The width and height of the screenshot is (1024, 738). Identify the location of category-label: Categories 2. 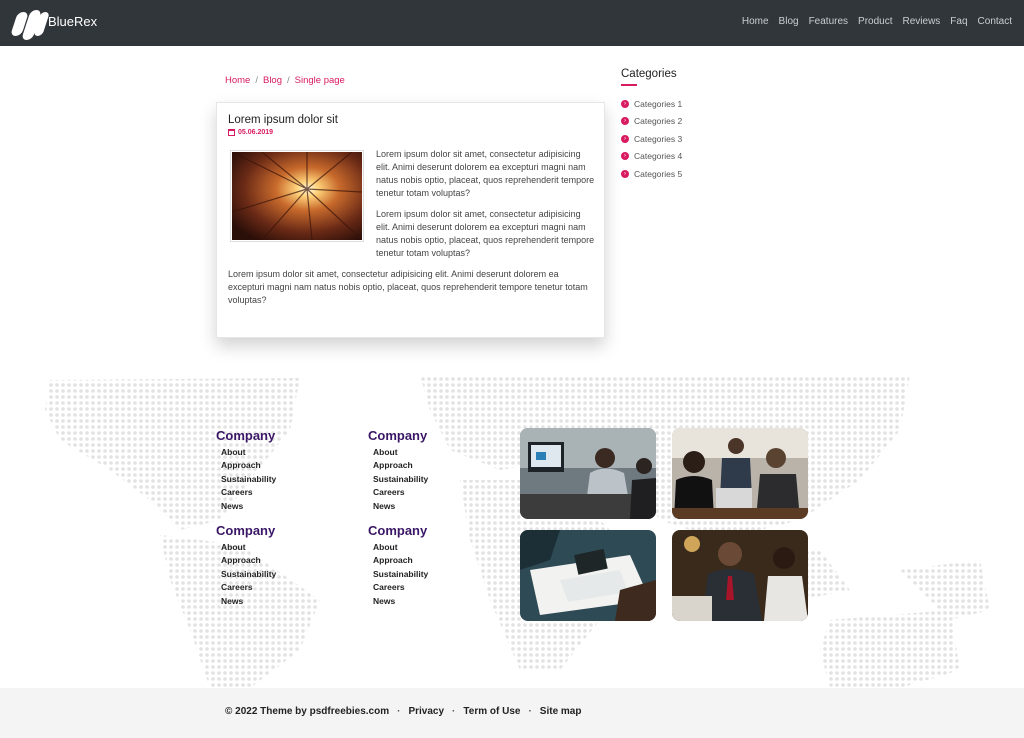
(658, 121).